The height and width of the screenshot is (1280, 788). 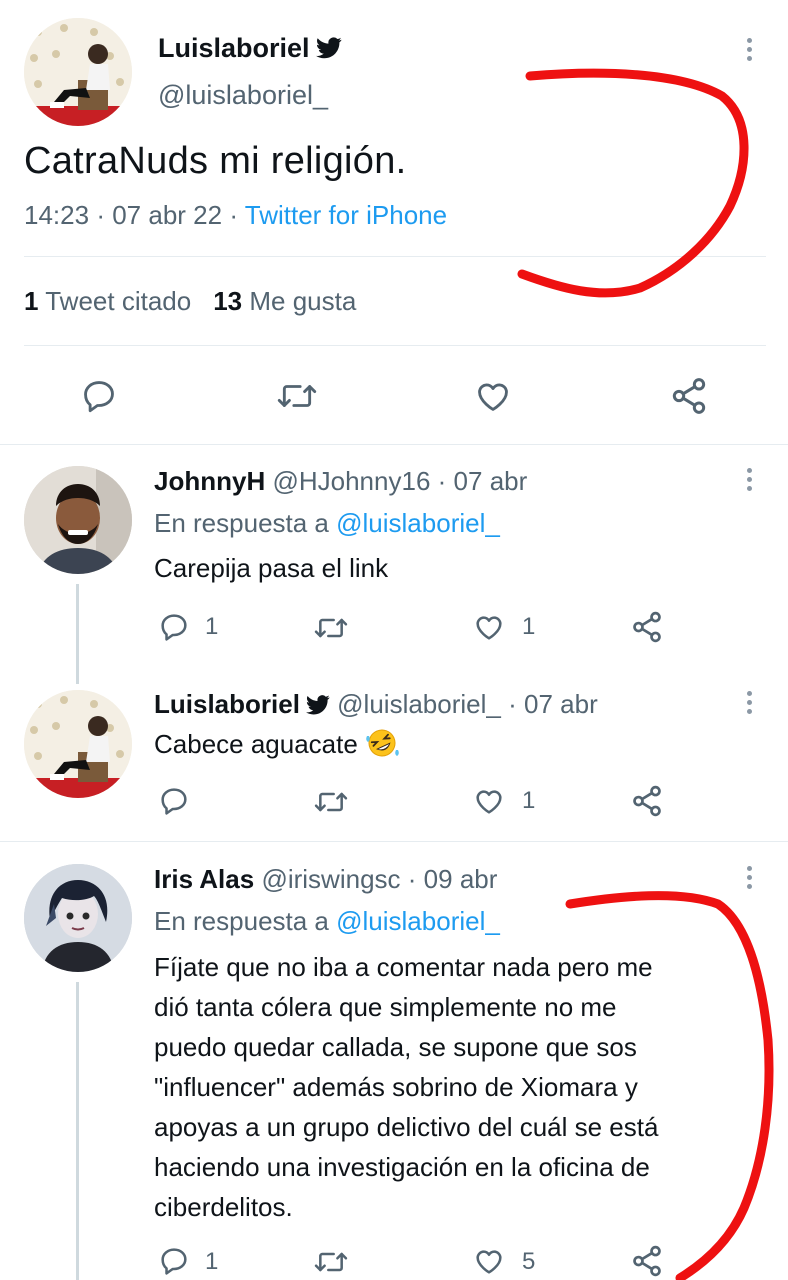 What do you see at coordinates (284, 301) in the screenshot?
I see `likes-stat: 13 Me gusta` at bounding box center [284, 301].